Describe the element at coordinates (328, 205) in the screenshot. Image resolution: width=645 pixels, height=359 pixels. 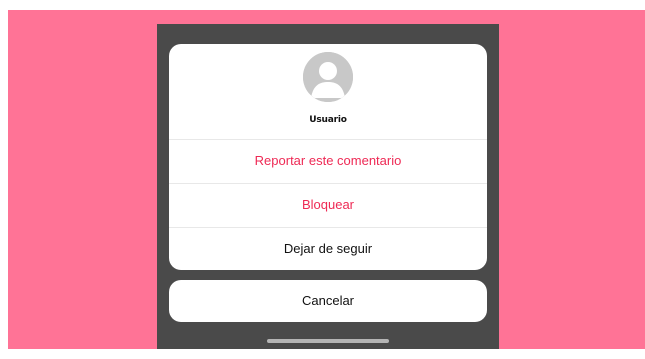
I see `block-button: Bloquear` at that location.